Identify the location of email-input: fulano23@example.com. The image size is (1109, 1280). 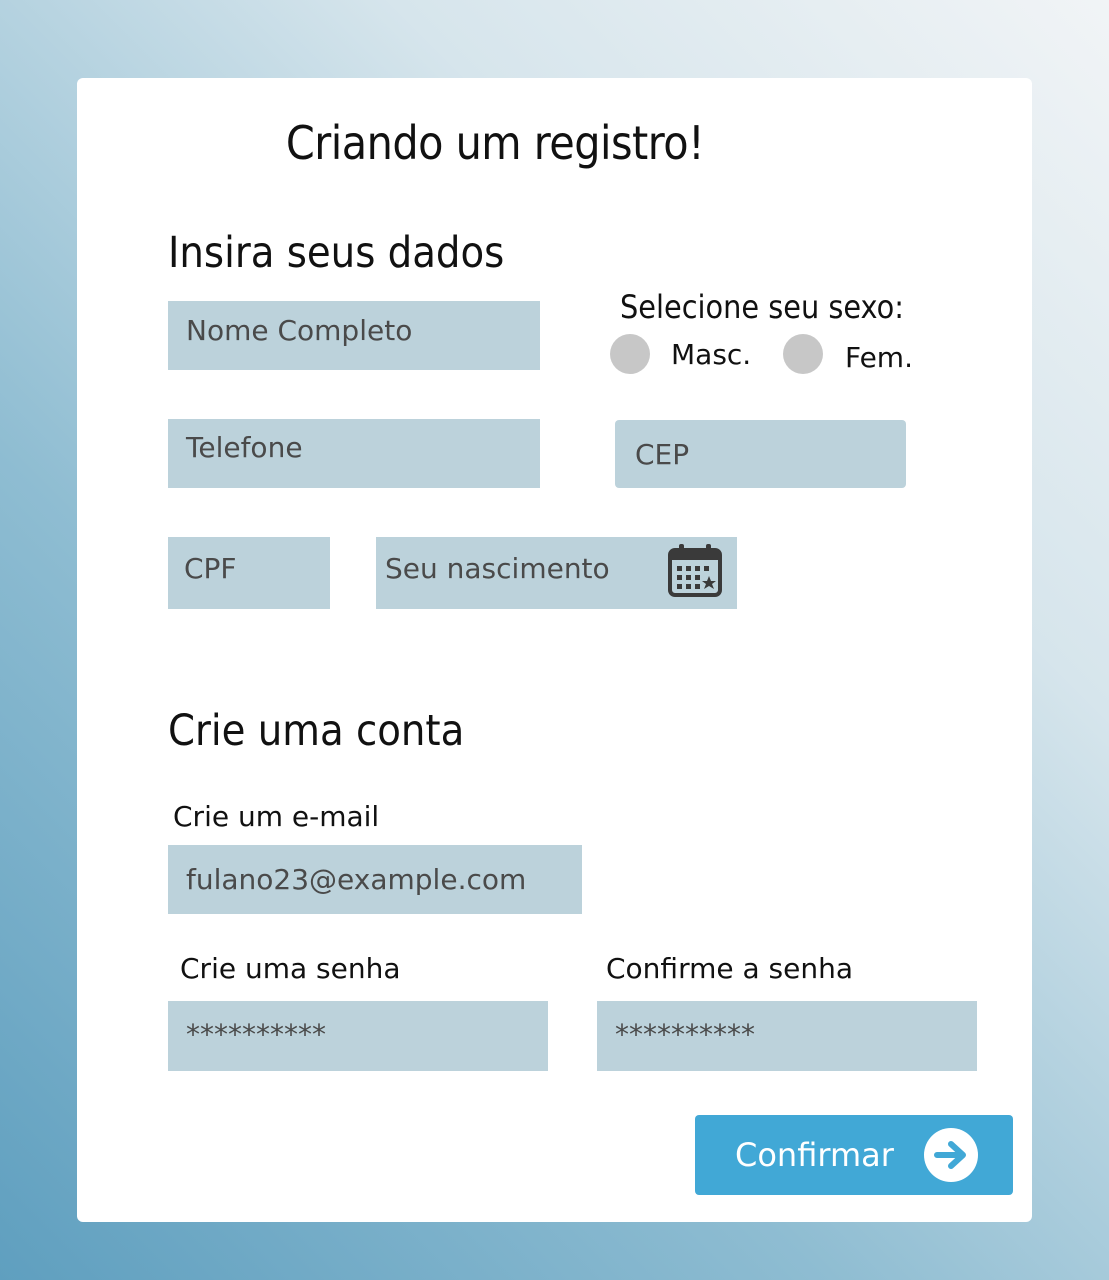
(375, 879).